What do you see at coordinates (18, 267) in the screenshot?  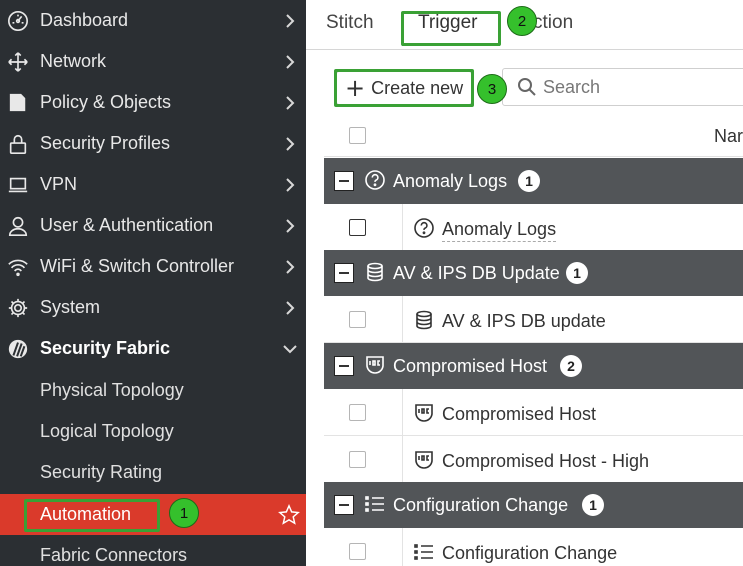 I see `wifi-icon` at bounding box center [18, 267].